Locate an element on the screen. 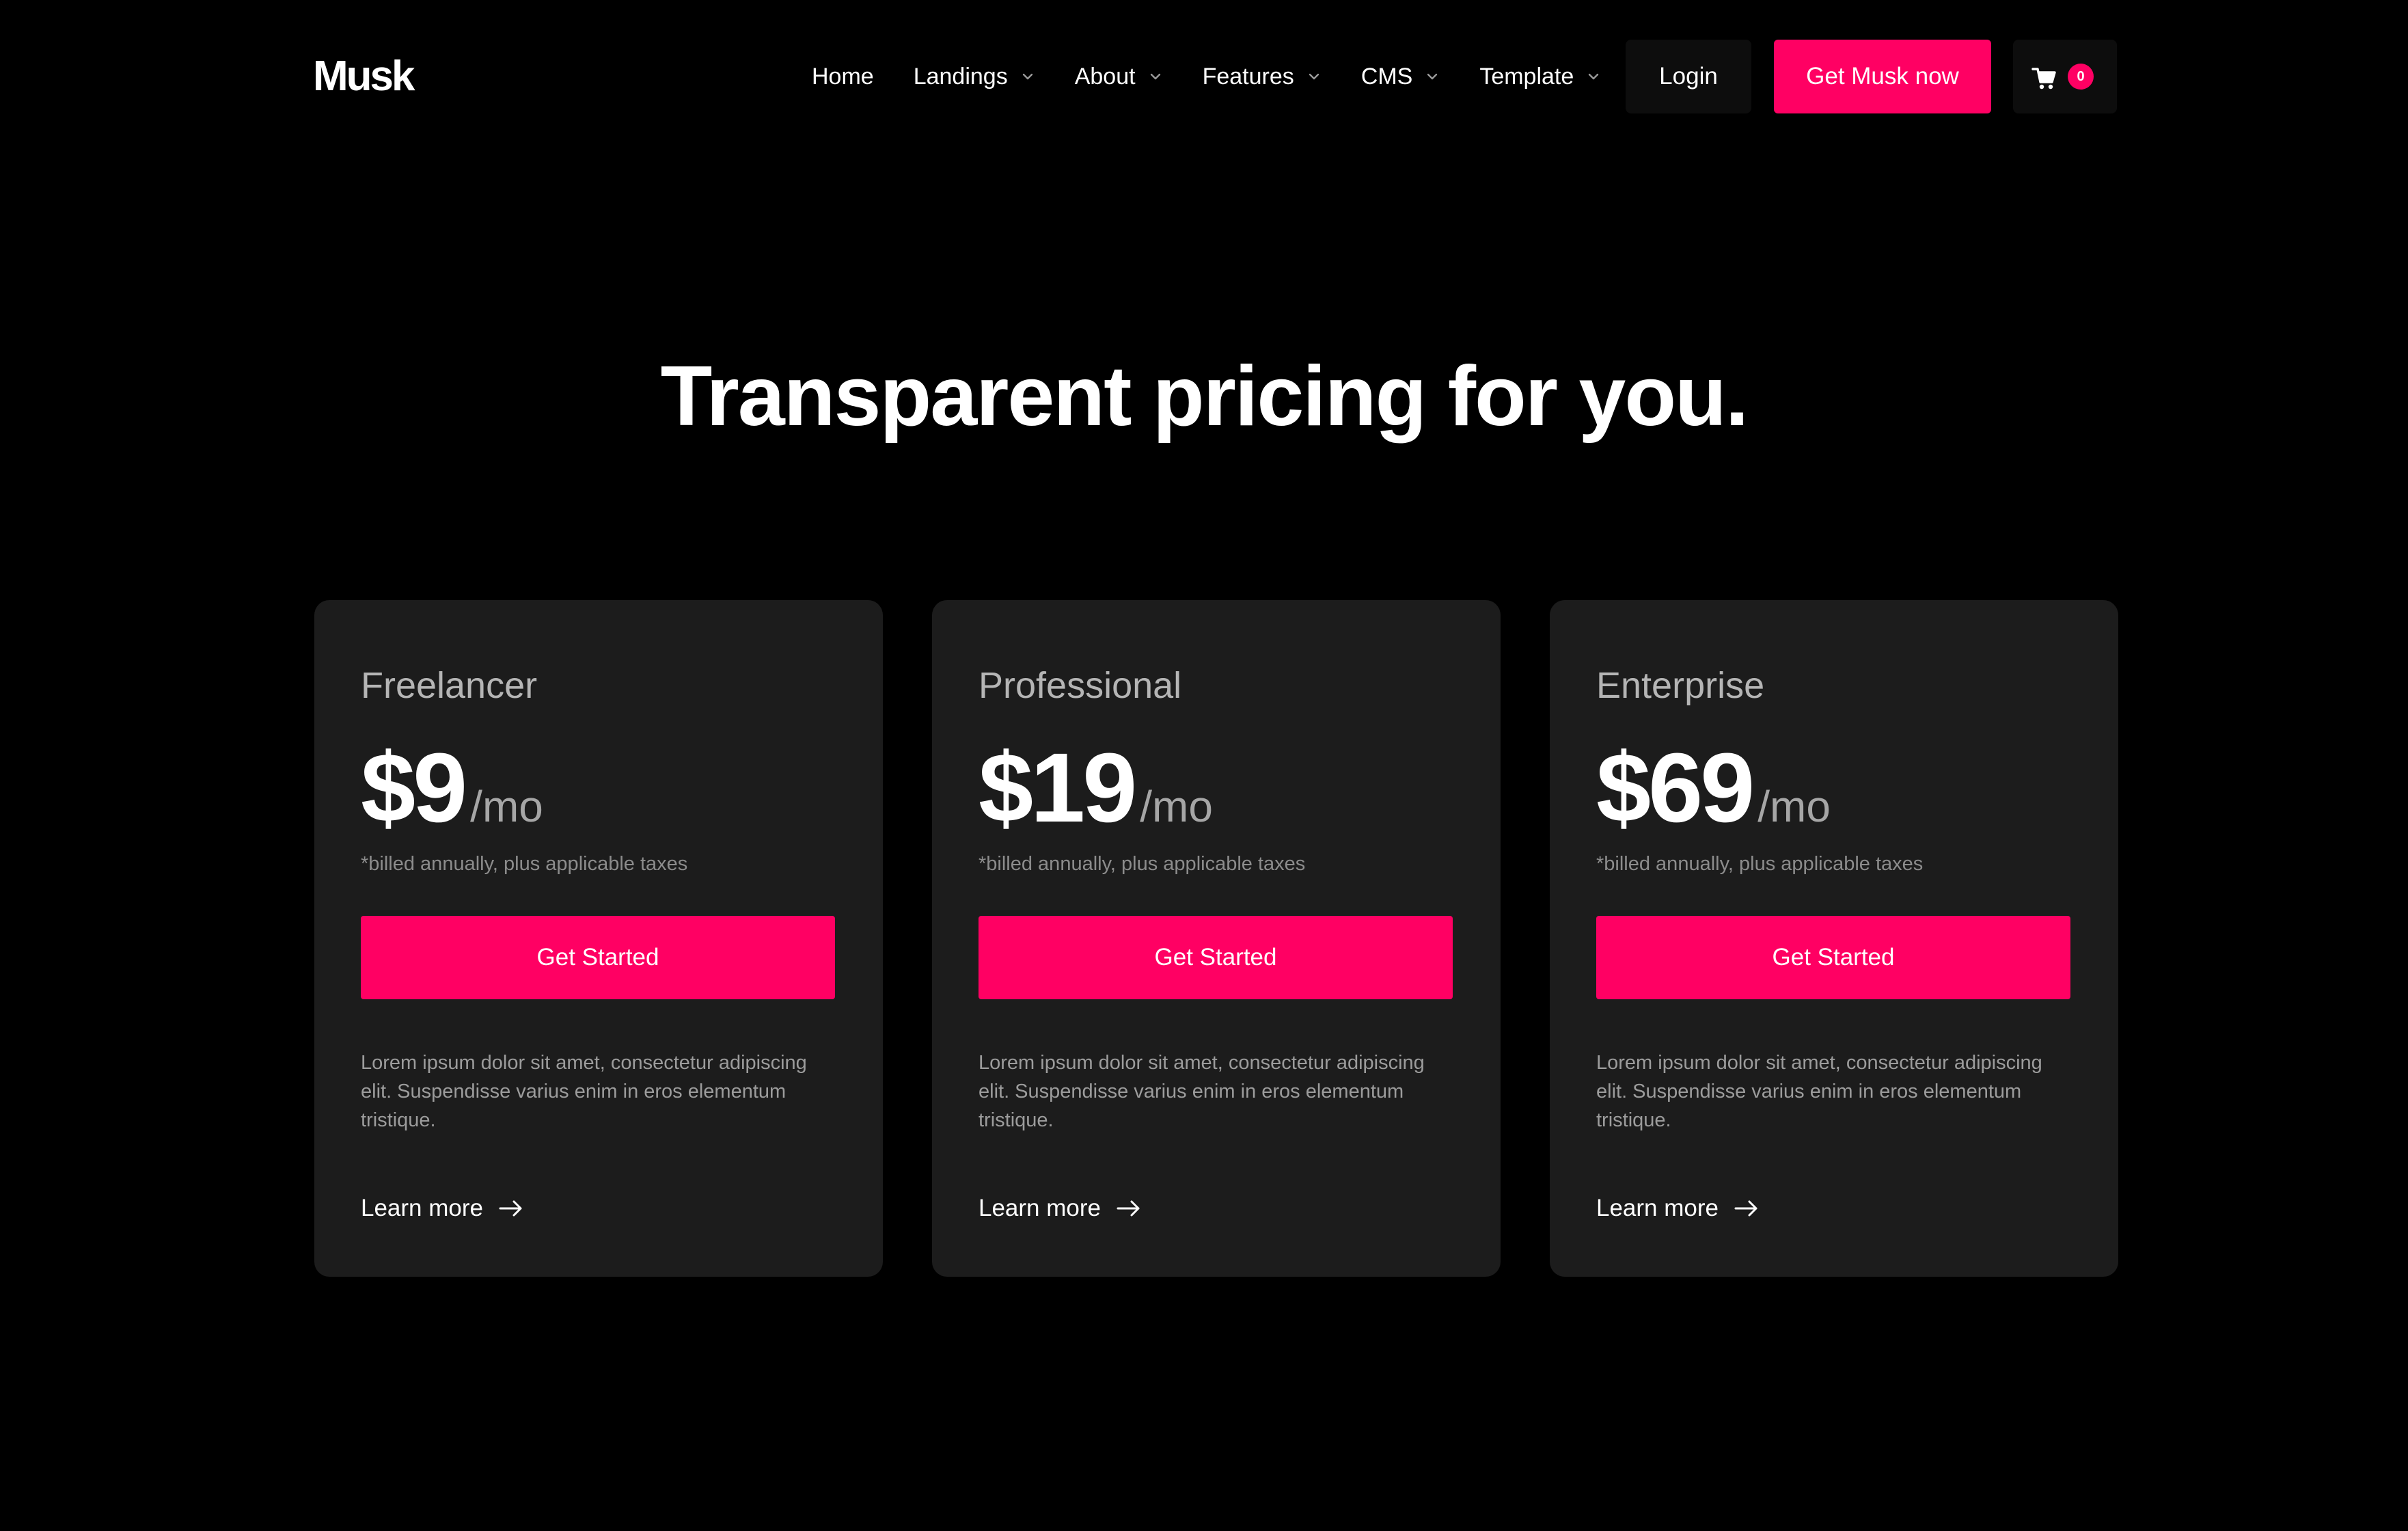 The width and height of the screenshot is (2408, 1531). nav-item-template: Template is located at coordinates (1540, 77).